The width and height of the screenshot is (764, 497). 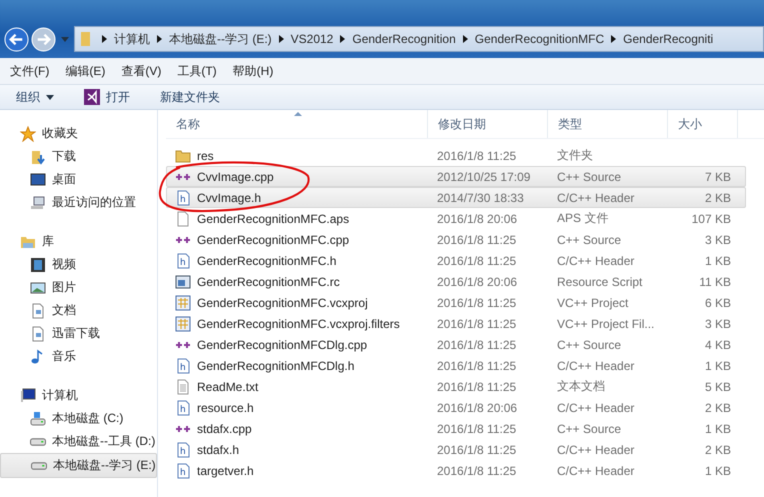 I want to click on toolbar-button: 组织, so click(x=35, y=97).